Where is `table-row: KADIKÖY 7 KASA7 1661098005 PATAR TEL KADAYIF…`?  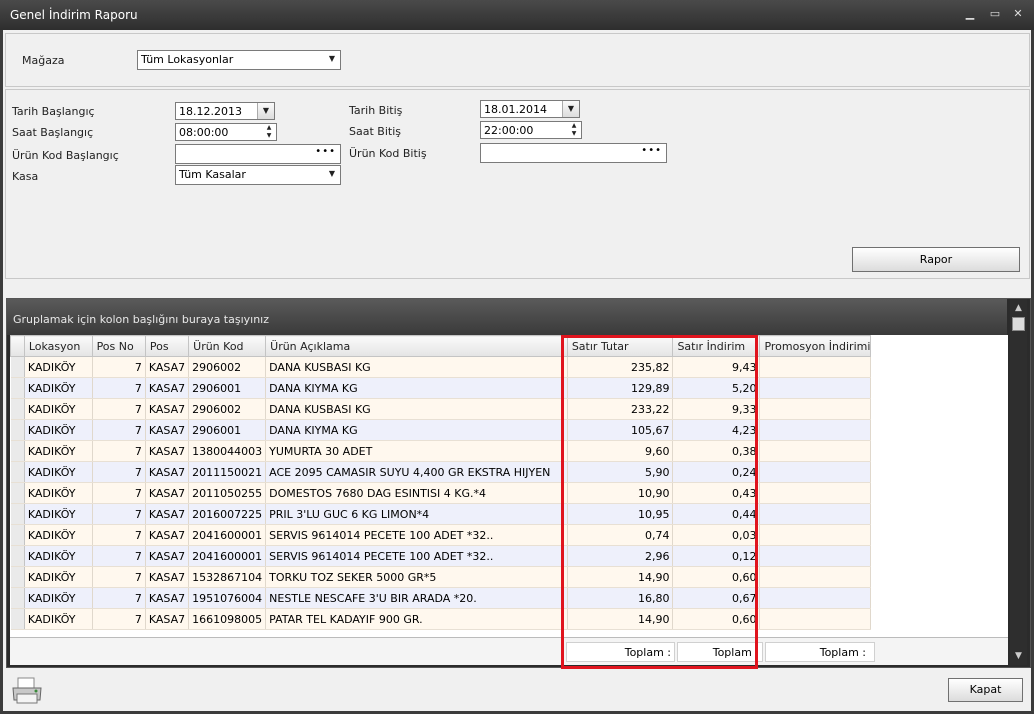 table-row: KADIKÖY 7 KASA7 1661098005 PATAR TEL KADAYIF… is located at coordinates (509, 619).